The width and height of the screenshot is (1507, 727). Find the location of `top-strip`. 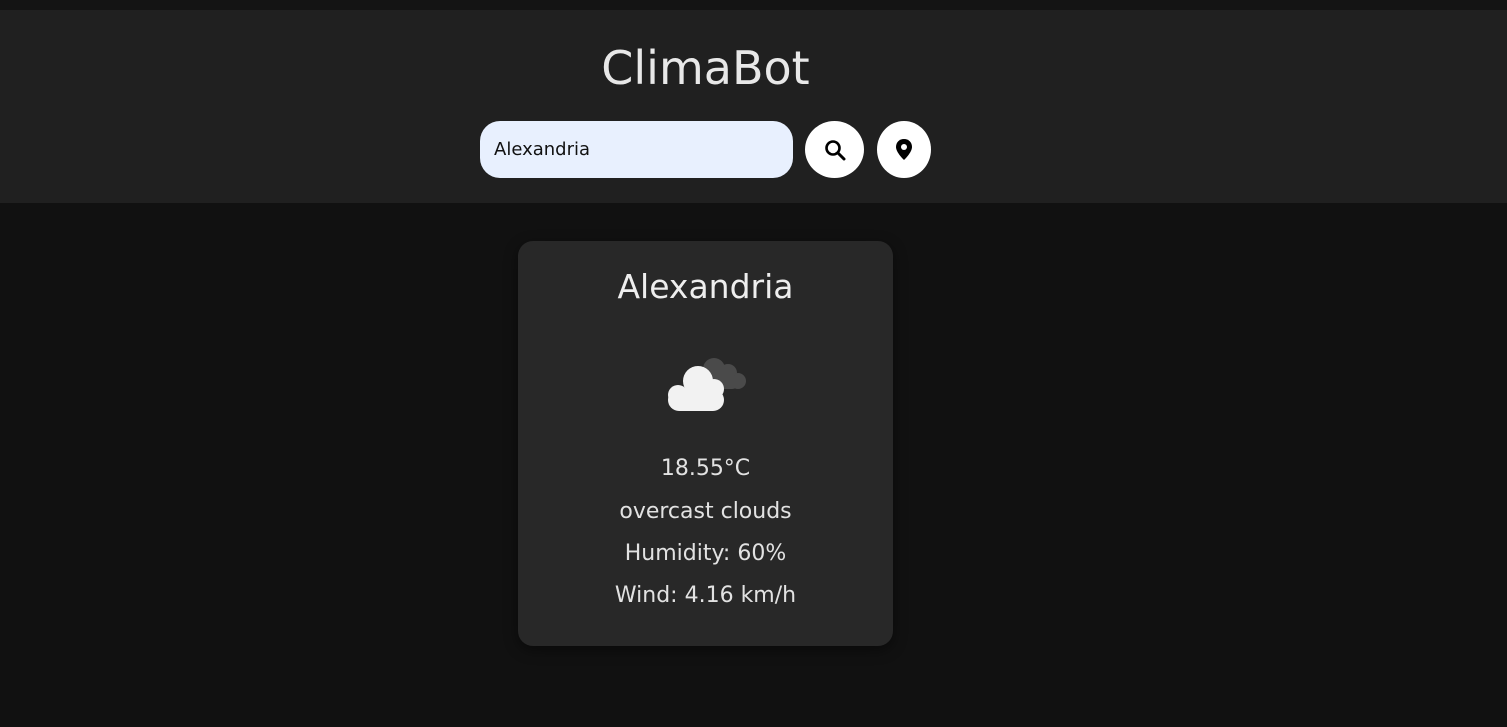

top-strip is located at coordinates (753, 5).